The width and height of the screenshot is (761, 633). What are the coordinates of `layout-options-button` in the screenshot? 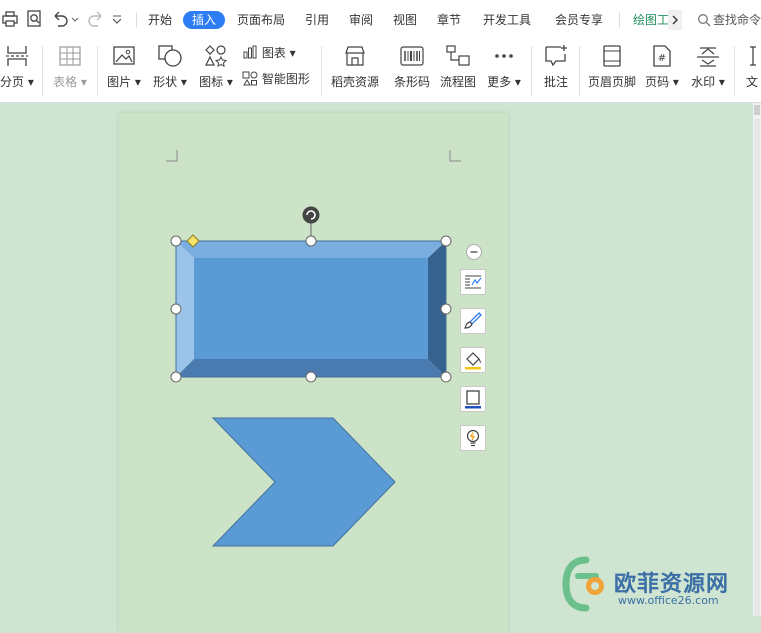 It's located at (473, 282).